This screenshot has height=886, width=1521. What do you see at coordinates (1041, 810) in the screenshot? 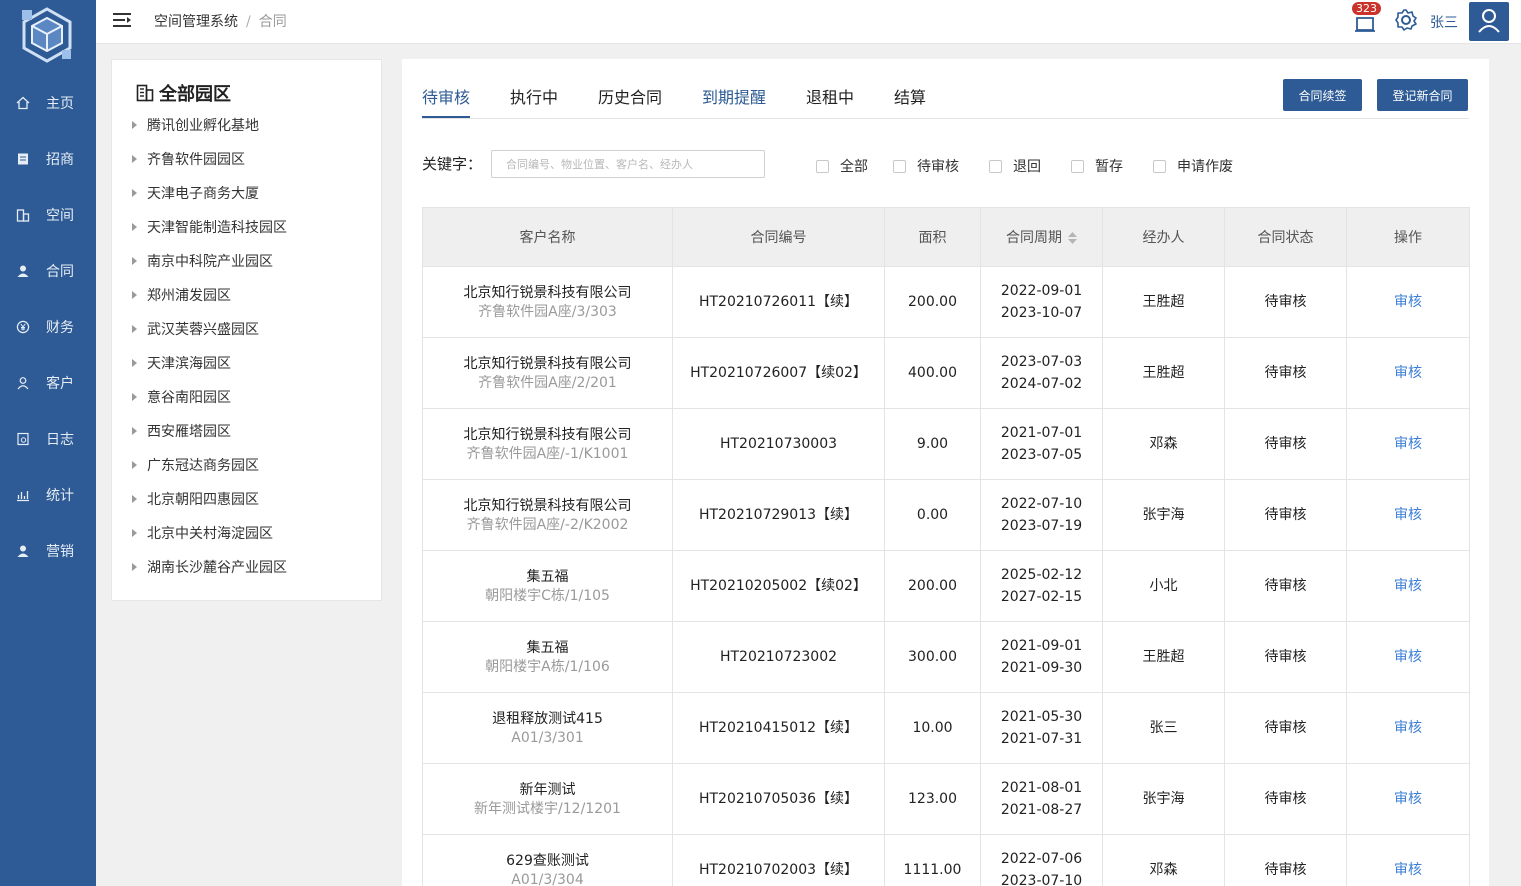
I see `period-end: 2021-08-27` at bounding box center [1041, 810].